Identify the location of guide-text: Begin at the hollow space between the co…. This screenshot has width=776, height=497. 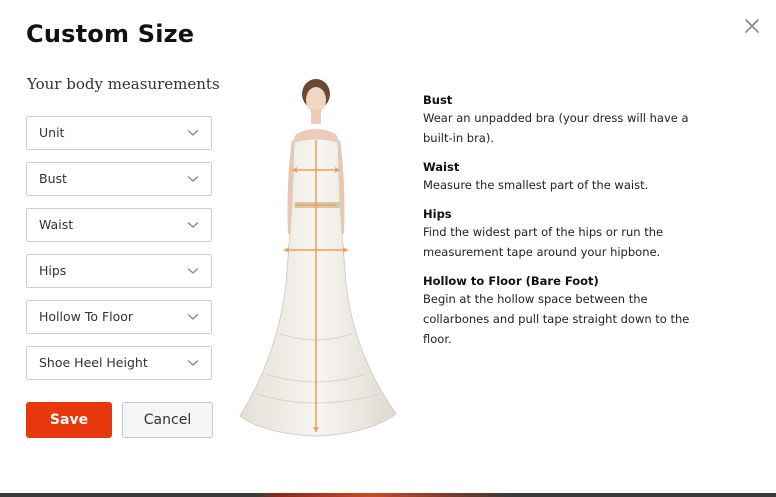
(556, 319).